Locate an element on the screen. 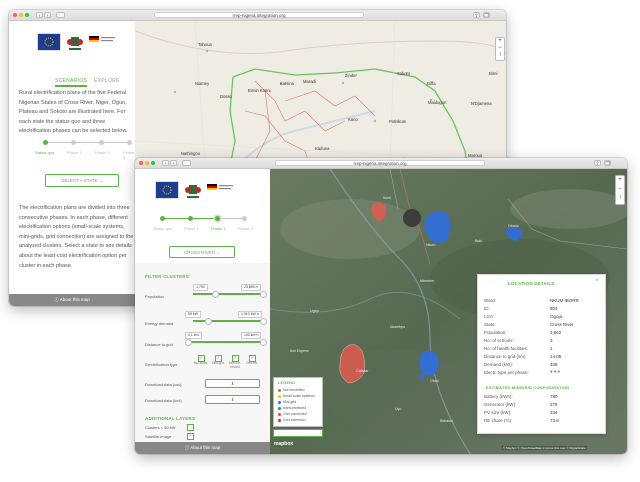 The image size is (640, 482). detail-key: No. of health facilities: is located at coordinates (506, 348).